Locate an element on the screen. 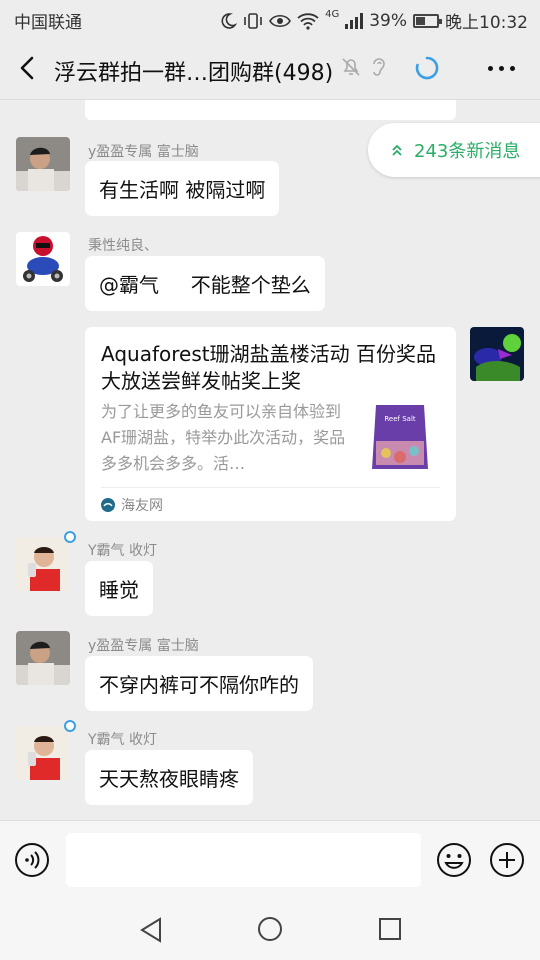 This screenshot has width=540, height=960. battery-percent: 39% is located at coordinates (388, 20).